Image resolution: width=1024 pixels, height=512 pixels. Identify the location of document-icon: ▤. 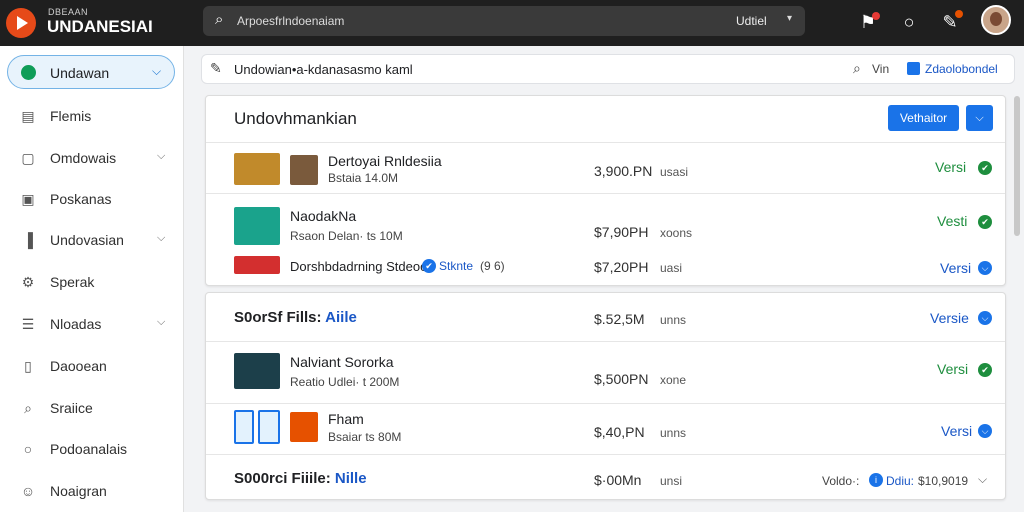
(28, 116).